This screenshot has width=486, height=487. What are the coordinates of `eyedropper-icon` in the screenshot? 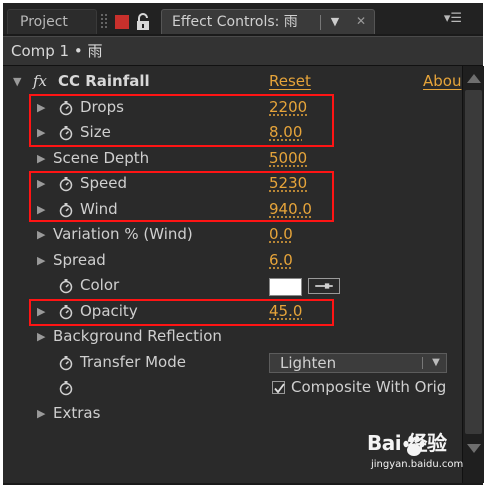 It's located at (324, 286).